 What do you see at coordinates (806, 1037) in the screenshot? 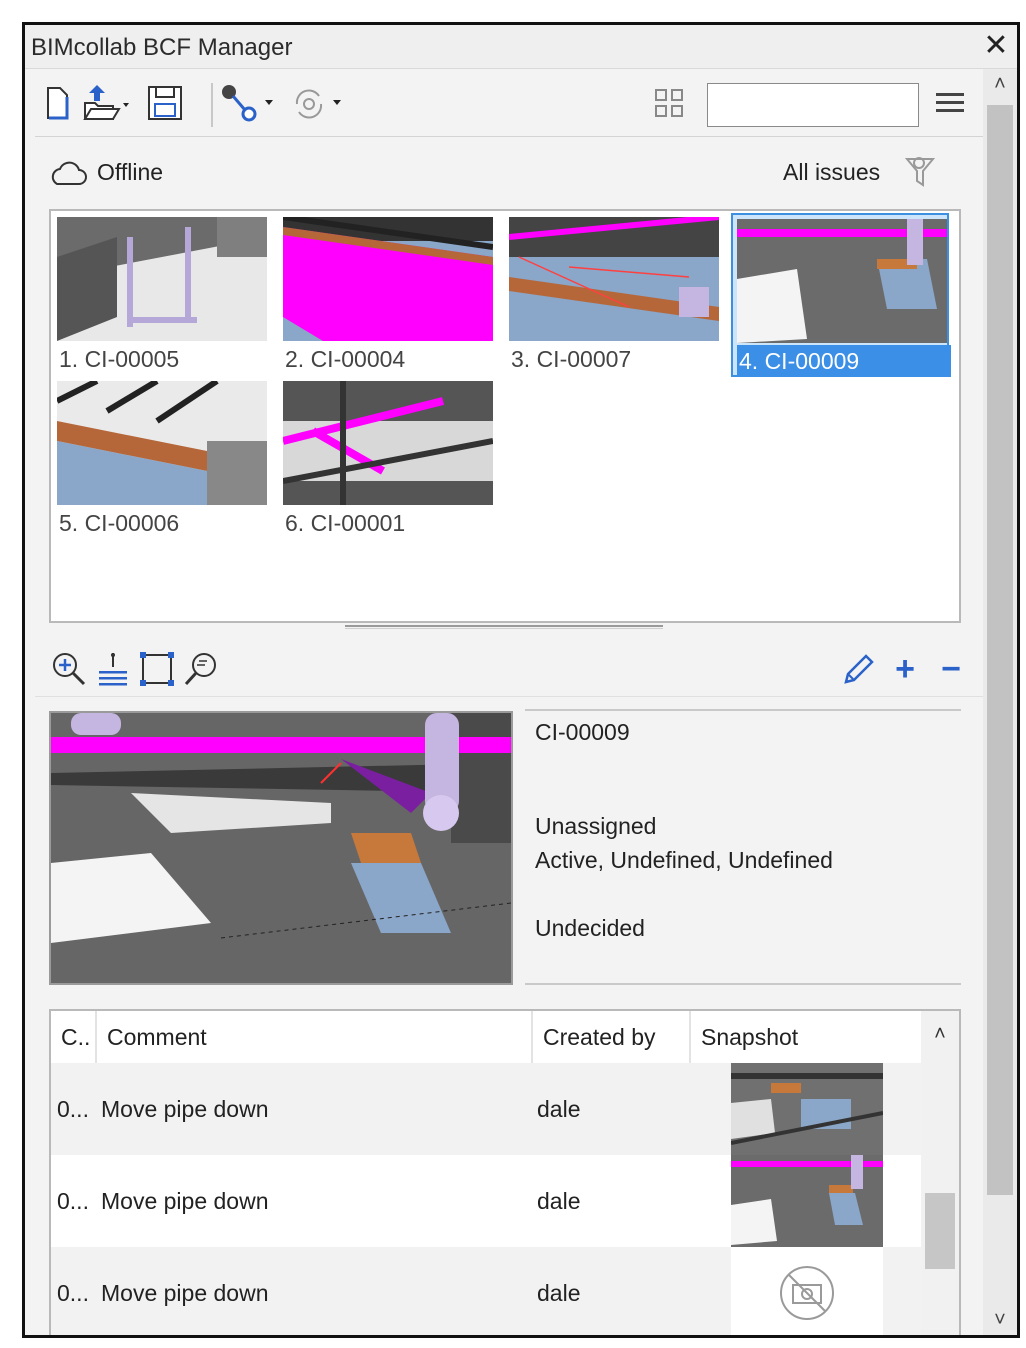
I see `column-header-snapshot: Snapshot` at bounding box center [806, 1037].